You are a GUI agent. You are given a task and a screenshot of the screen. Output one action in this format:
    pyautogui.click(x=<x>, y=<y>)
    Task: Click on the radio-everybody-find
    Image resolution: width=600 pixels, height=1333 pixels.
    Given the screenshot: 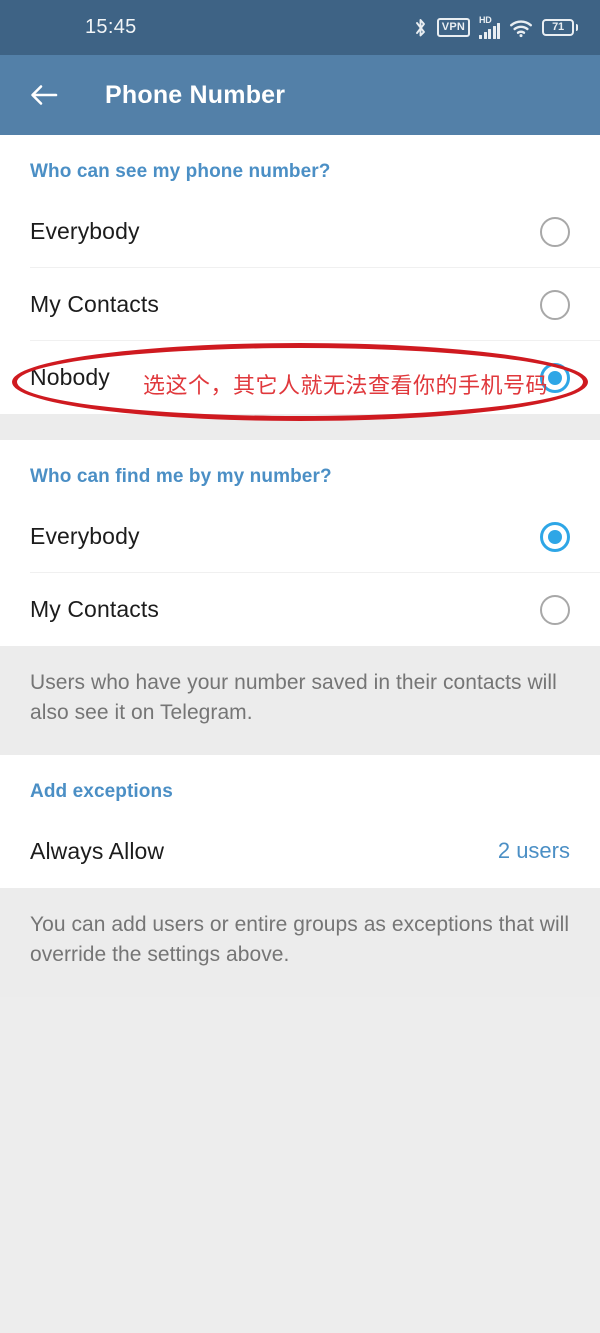 What is the action you would take?
    pyautogui.click(x=555, y=536)
    